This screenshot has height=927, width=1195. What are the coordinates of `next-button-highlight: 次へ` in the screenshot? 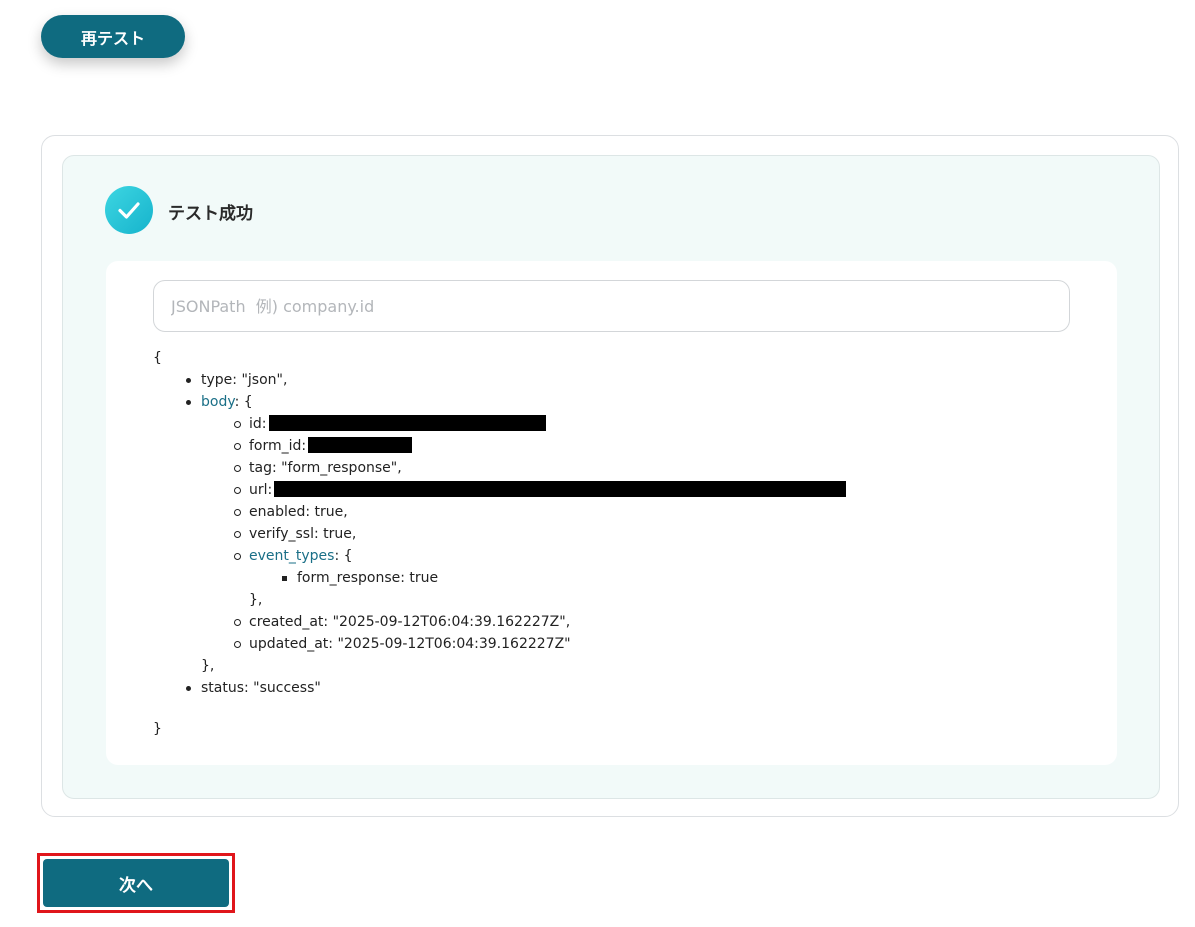 It's located at (136, 883).